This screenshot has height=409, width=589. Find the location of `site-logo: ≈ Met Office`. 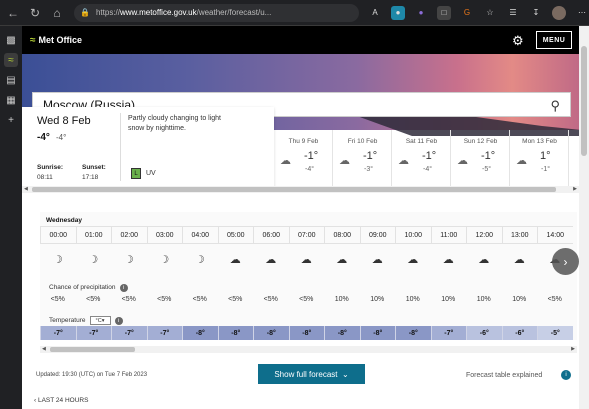

site-logo: ≈ Met Office is located at coordinates (56, 40).